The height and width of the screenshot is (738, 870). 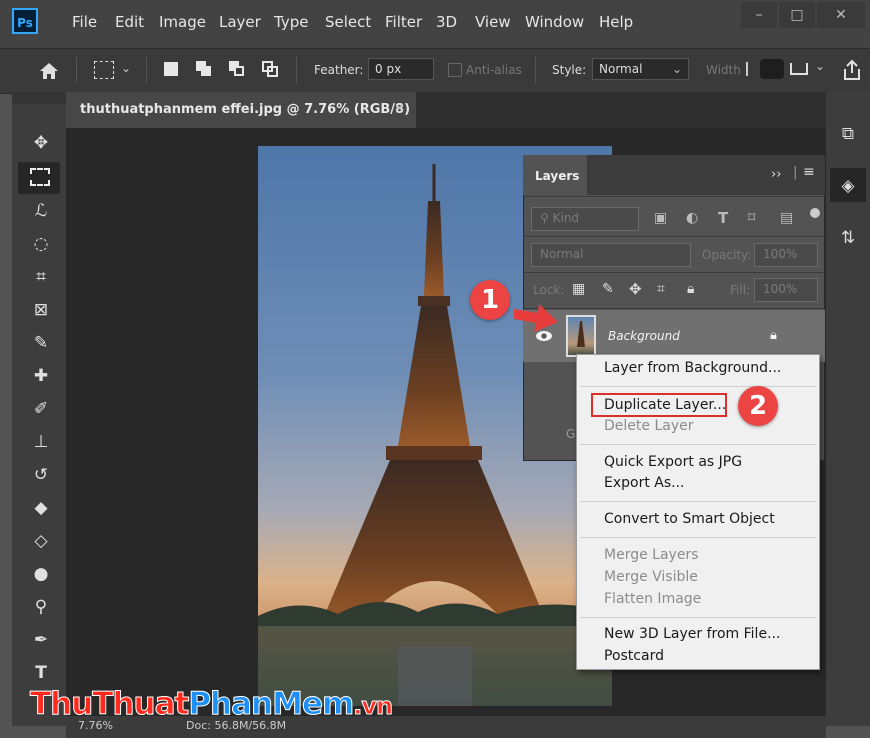 What do you see at coordinates (673, 462) in the screenshot?
I see `menu-item-quick-export-jpg: Quick Export as JPG` at bounding box center [673, 462].